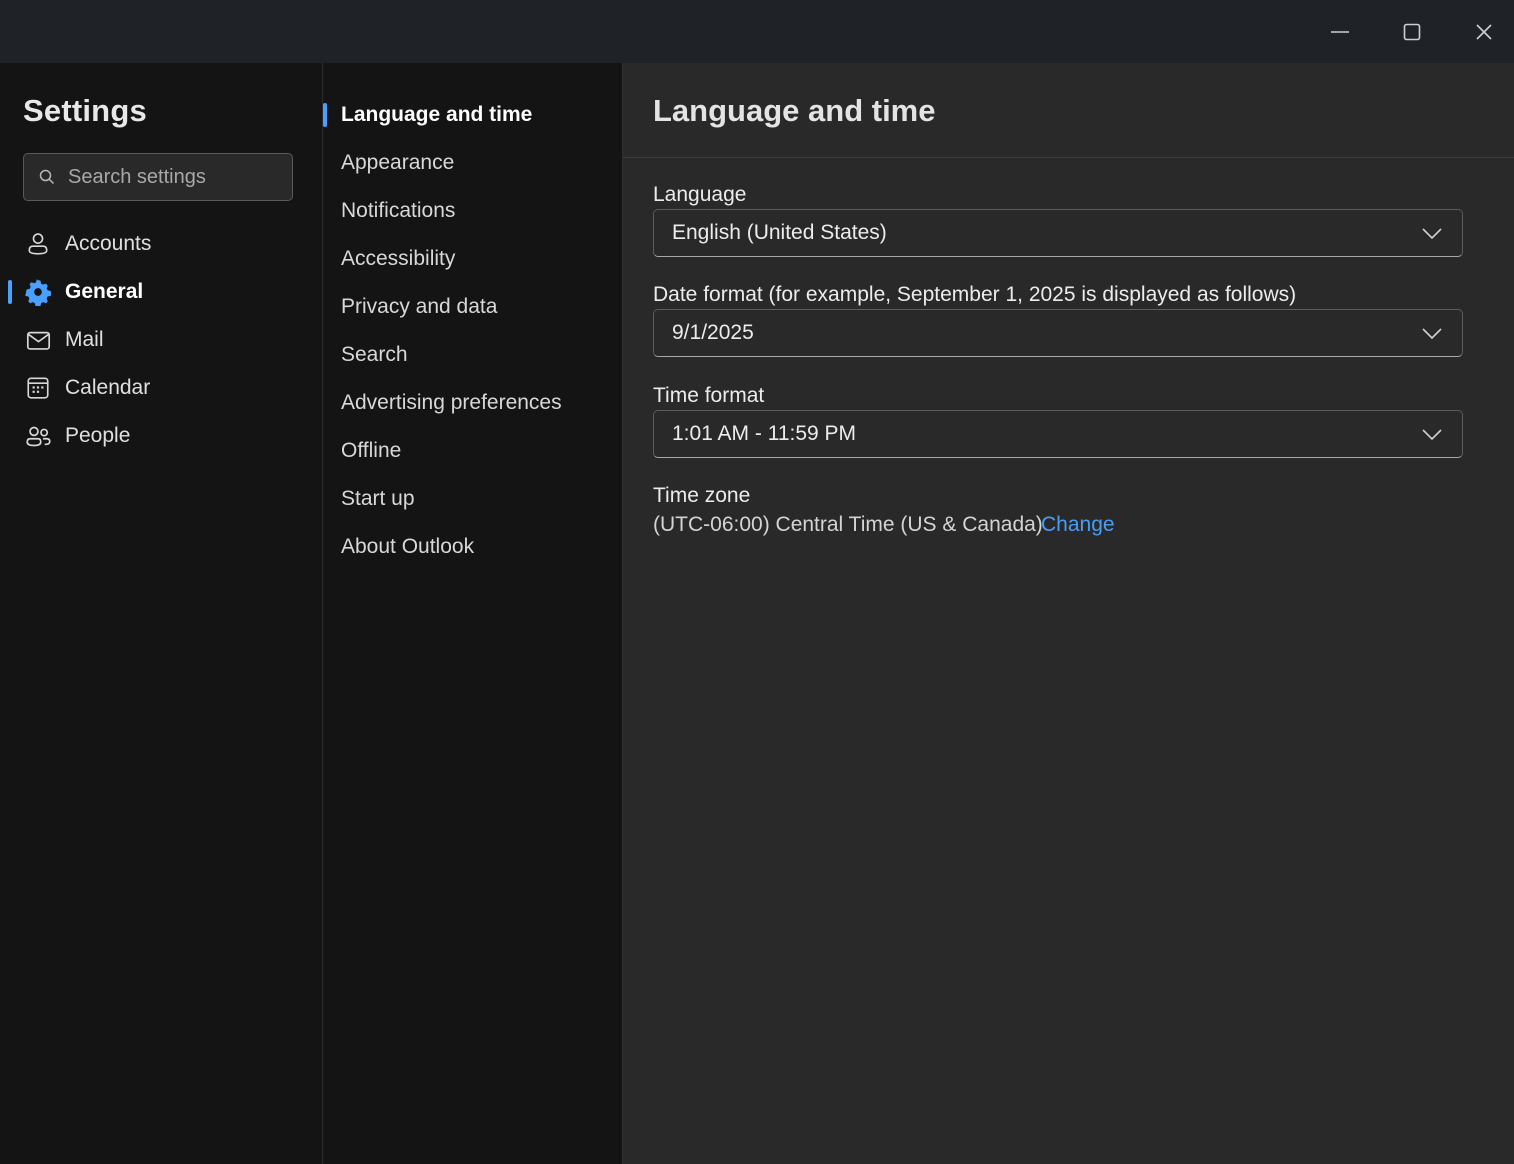  I want to click on close-button, so click(1481, 31).